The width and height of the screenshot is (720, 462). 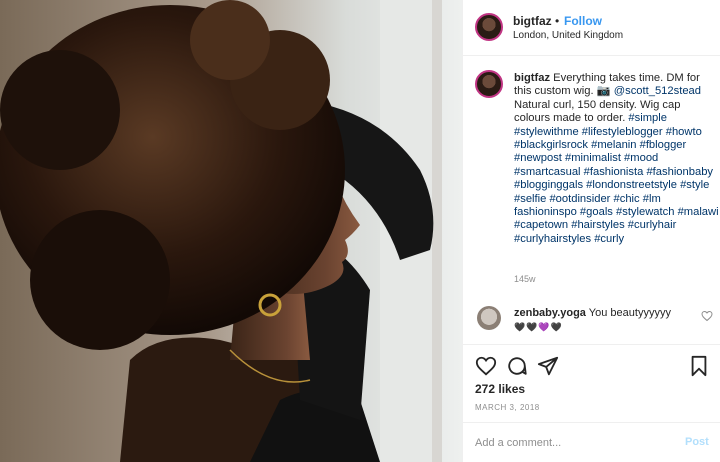 I want to click on comment-icon, so click(x=517, y=366).